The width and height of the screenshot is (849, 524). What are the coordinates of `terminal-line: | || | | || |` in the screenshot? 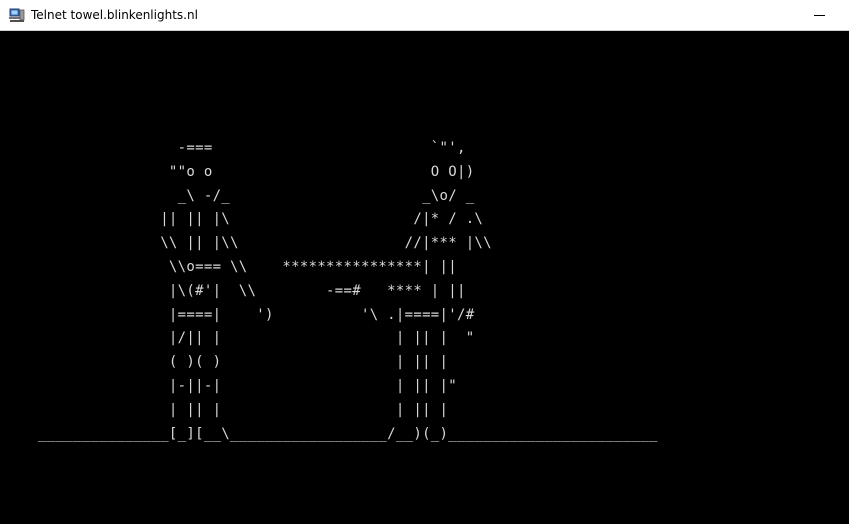 It's located at (243, 409).